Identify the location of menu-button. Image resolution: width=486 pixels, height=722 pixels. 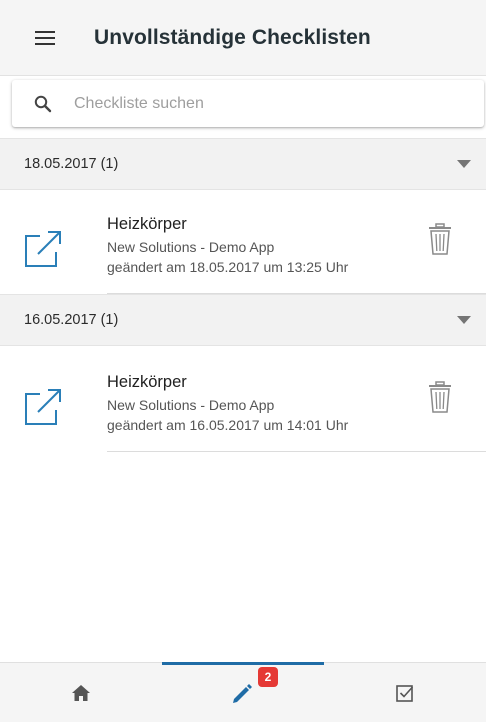
(45, 38).